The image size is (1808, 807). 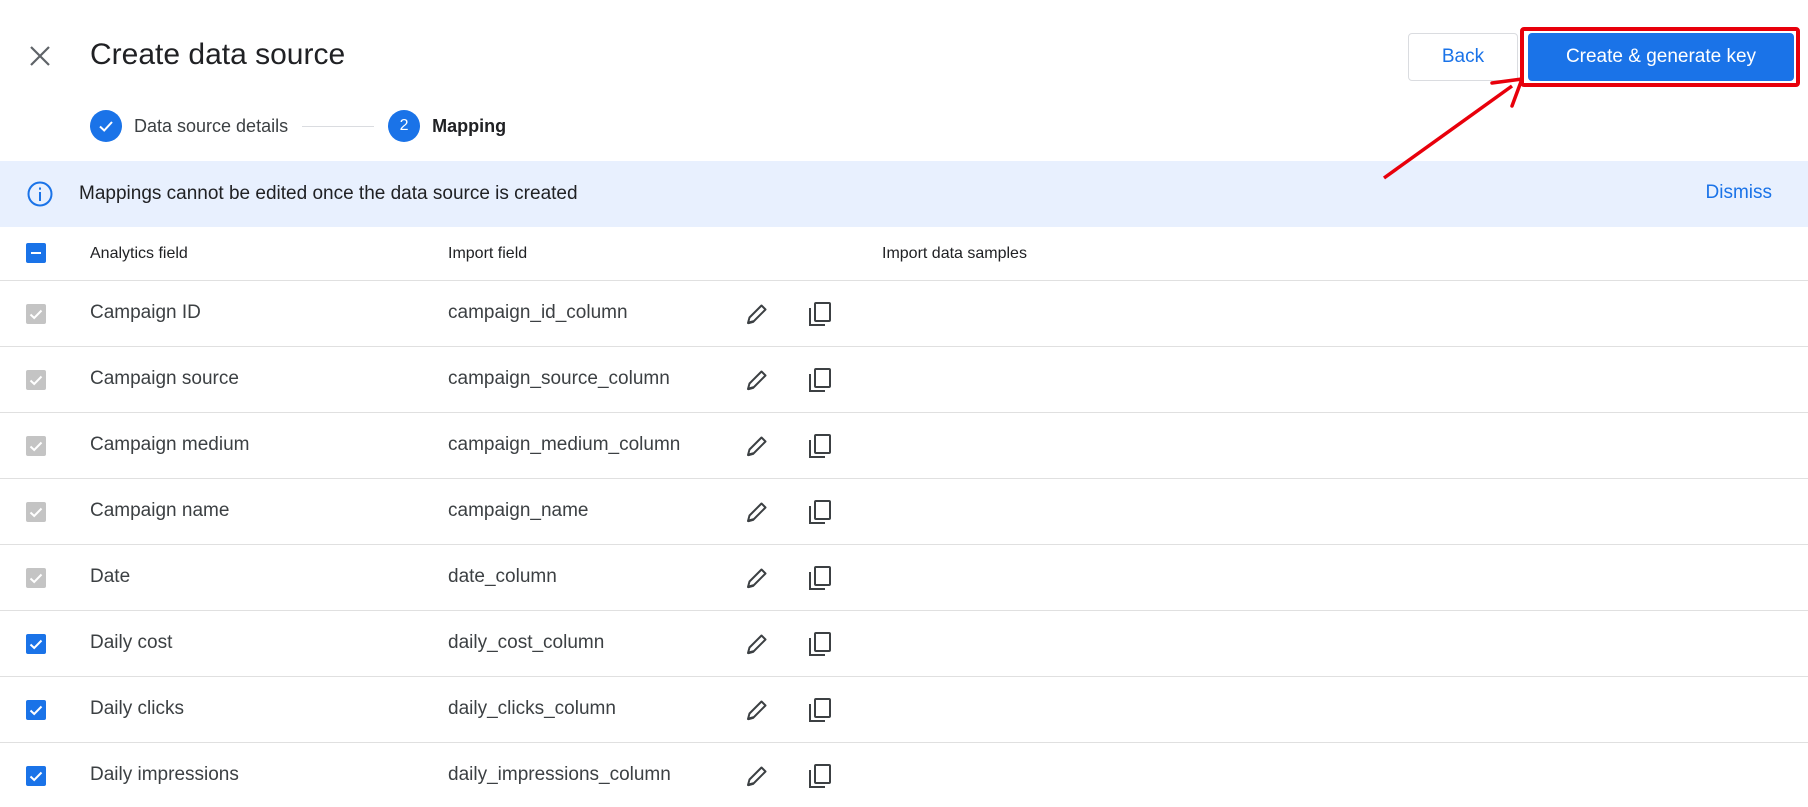 I want to click on analytics-field-cell: Date, so click(x=110, y=576).